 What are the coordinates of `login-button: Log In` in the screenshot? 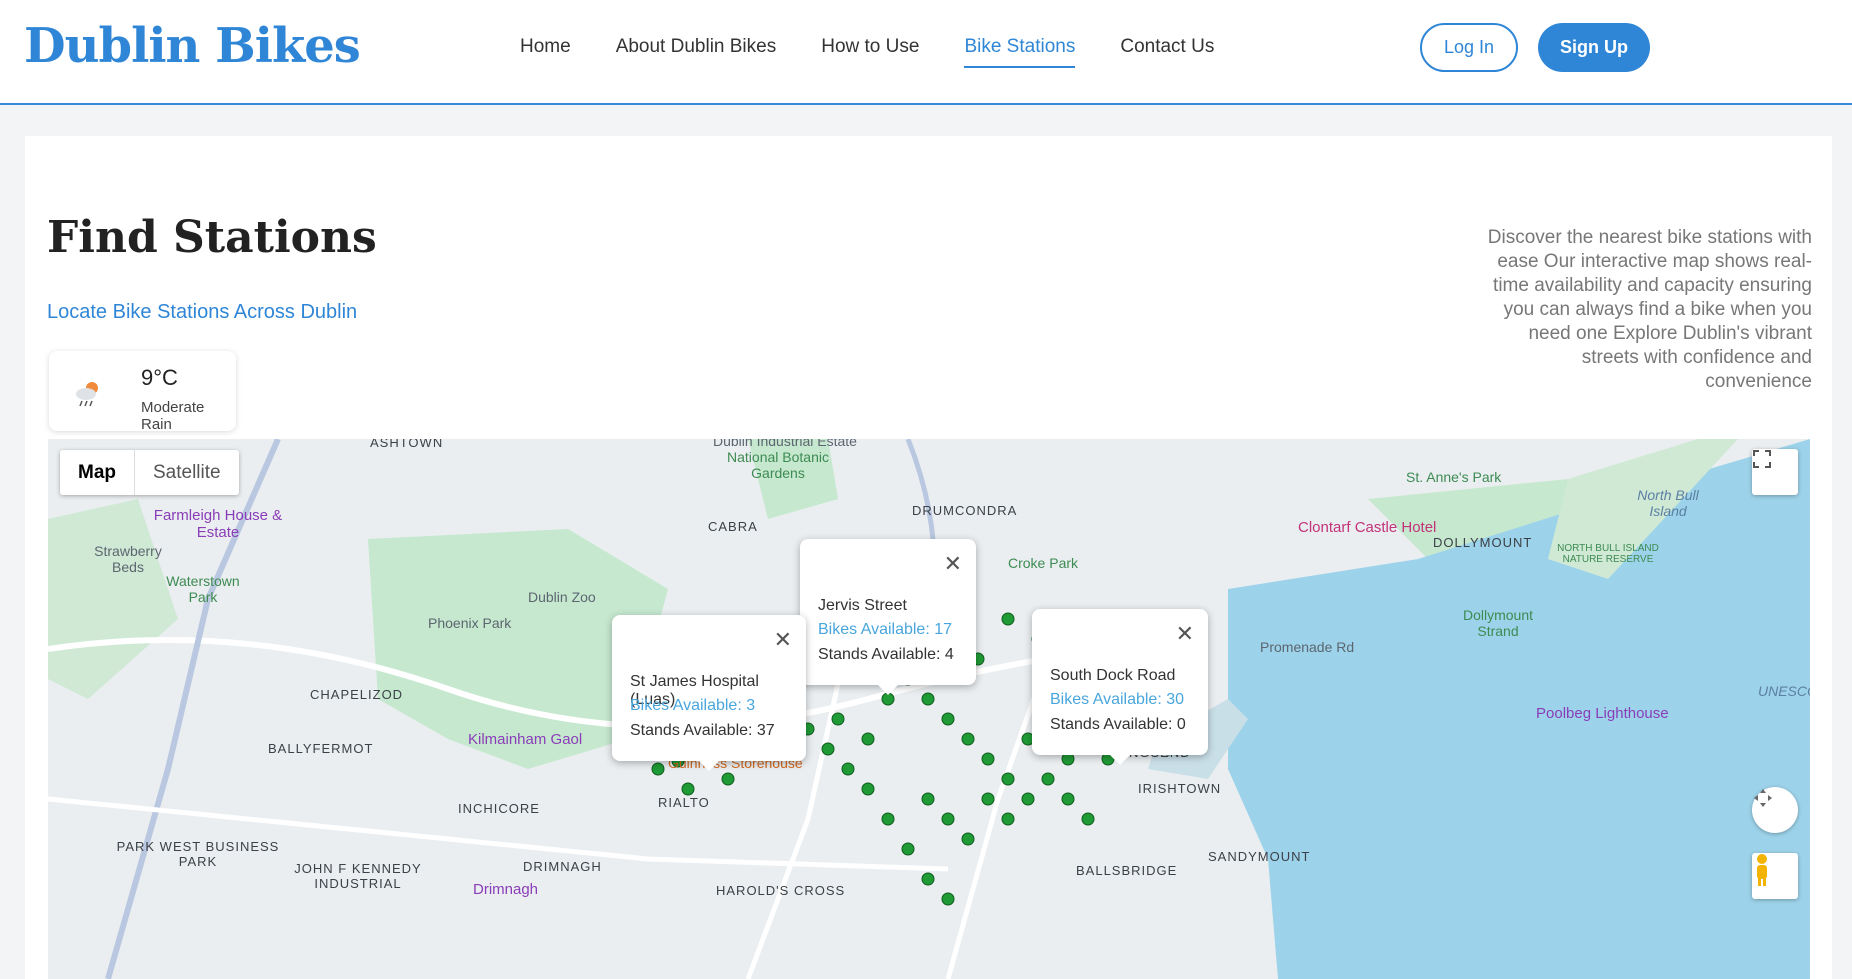 It's located at (1469, 47).